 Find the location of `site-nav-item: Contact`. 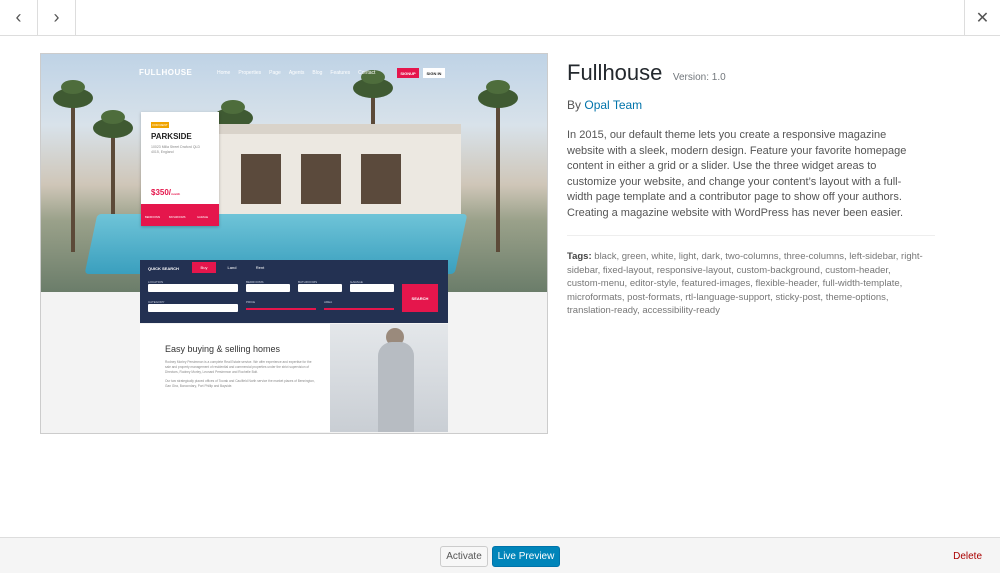

site-nav-item: Contact is located at coordinates (367, 73).